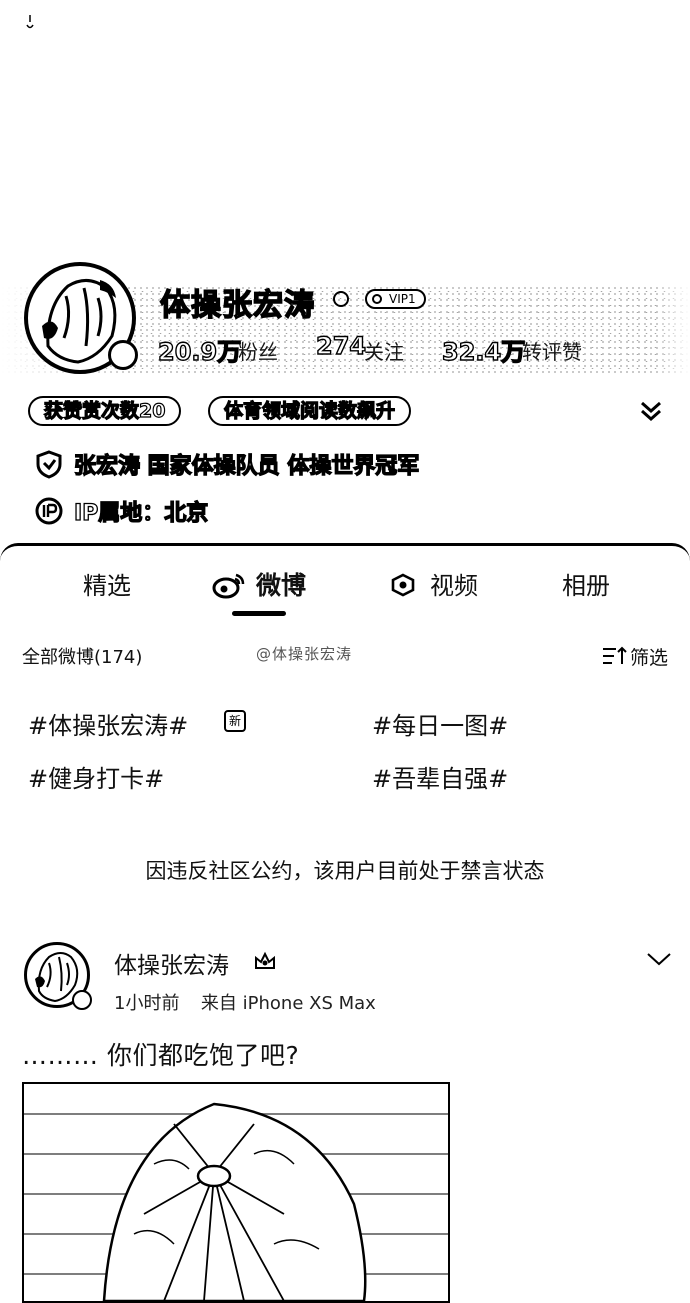 This screenshot has width=690, height=1303. I want to click on filter-button: 筛选, so click(649, 656).